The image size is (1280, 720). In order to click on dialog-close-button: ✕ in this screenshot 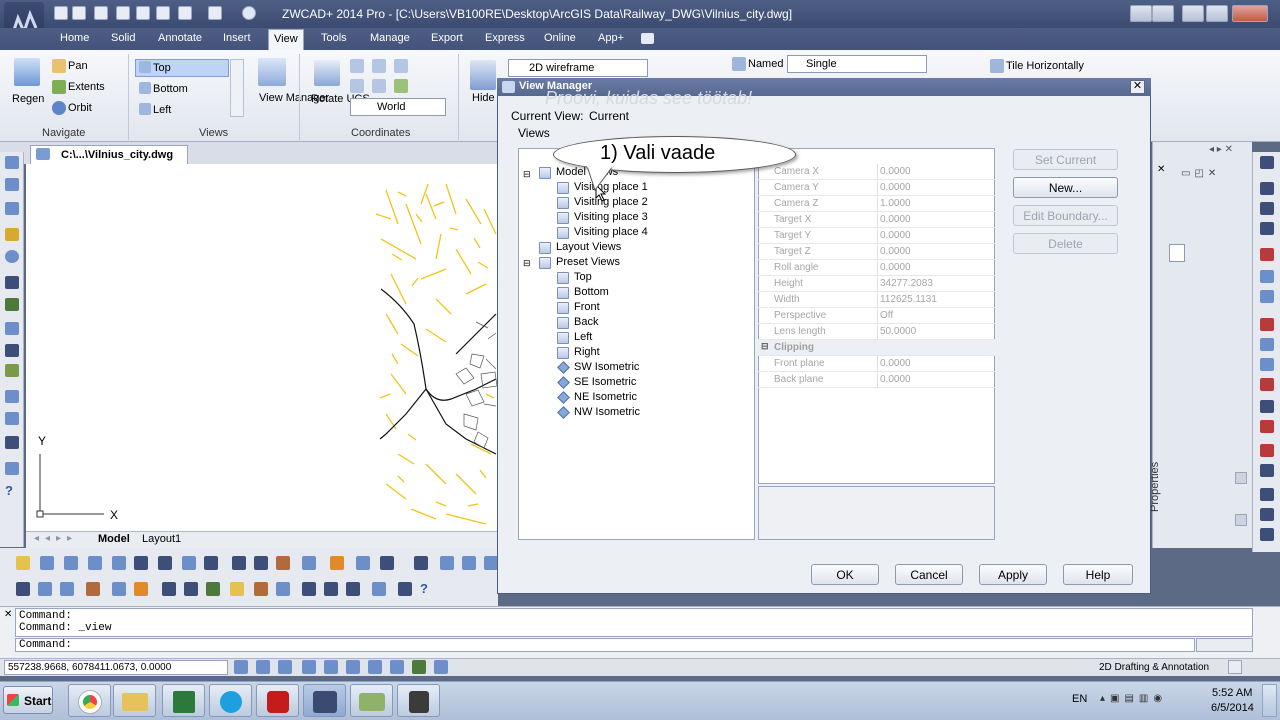, I will do `click(1137, 87)`.